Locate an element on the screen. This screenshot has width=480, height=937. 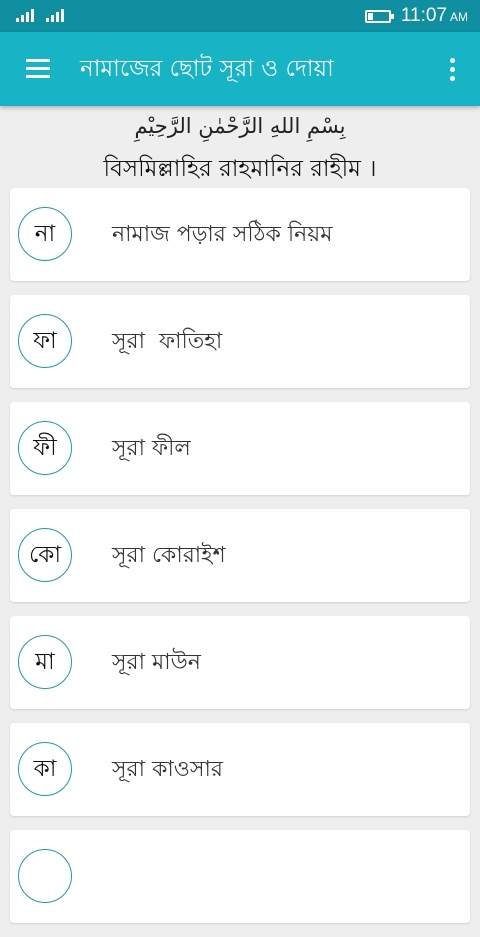
list-item-badge: কো is located at coordinates (45, 555).